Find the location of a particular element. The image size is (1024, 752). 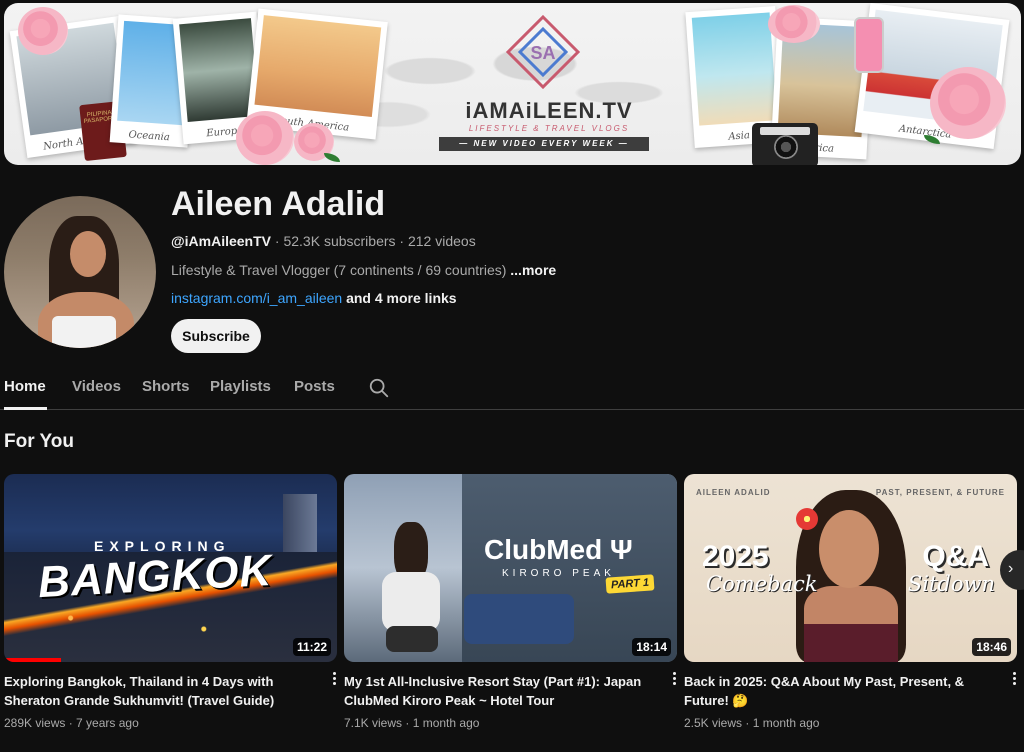

tab-playlists: Playlists is located at coordinates (240, 386).